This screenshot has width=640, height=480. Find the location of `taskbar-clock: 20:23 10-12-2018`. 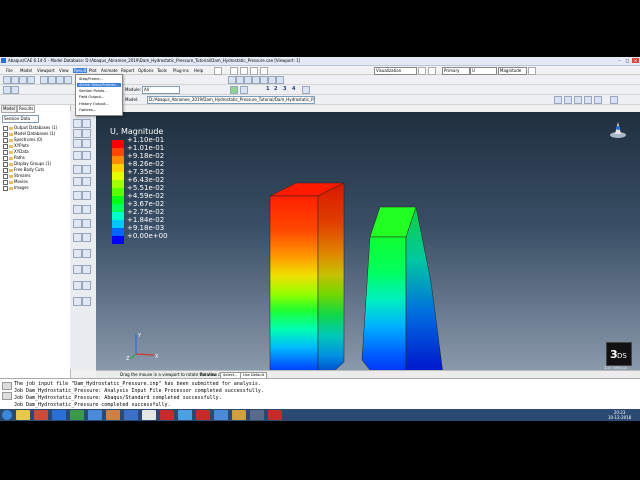

taskbar-clock: 20:23 10-12-2018 is located at coordinates (619, 415).